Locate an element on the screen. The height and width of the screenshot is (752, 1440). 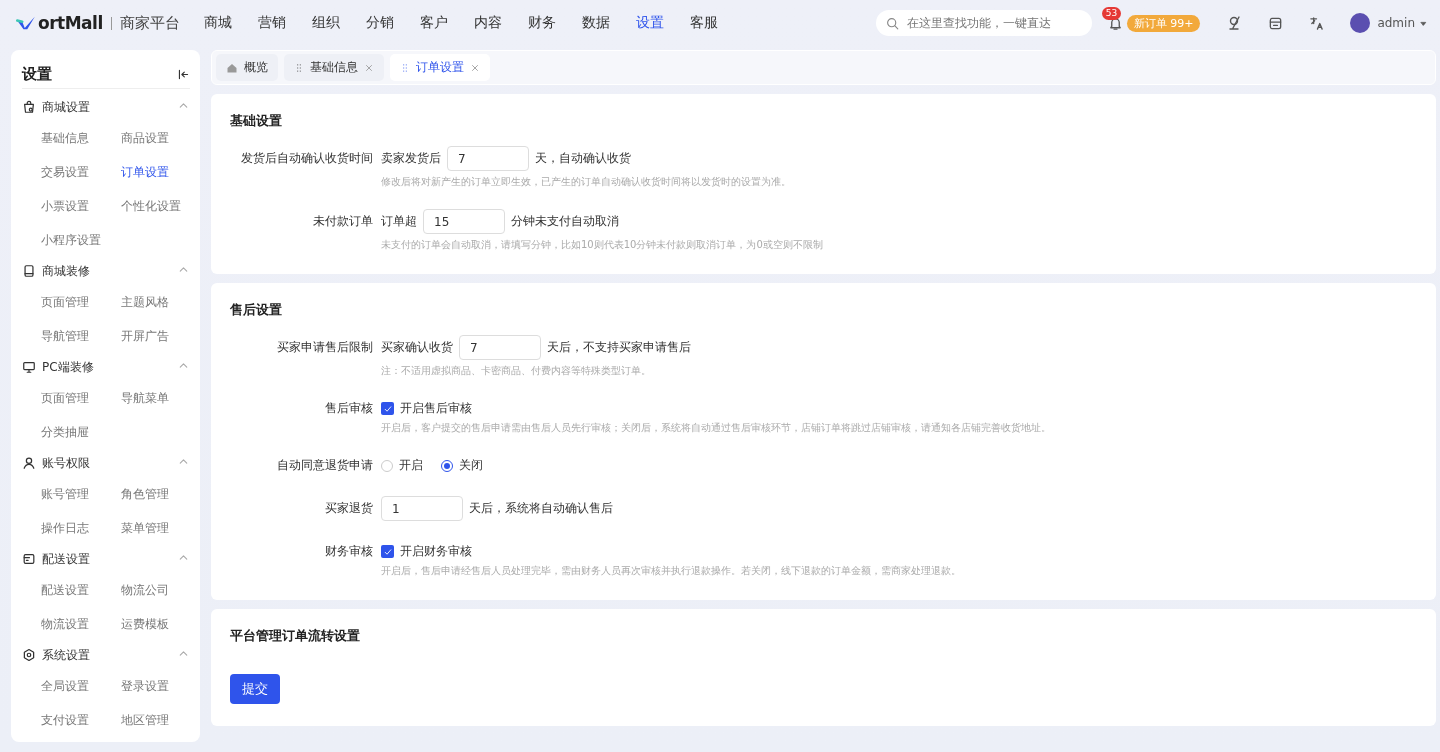
monitor-icon is located at coordinates (29, 367).